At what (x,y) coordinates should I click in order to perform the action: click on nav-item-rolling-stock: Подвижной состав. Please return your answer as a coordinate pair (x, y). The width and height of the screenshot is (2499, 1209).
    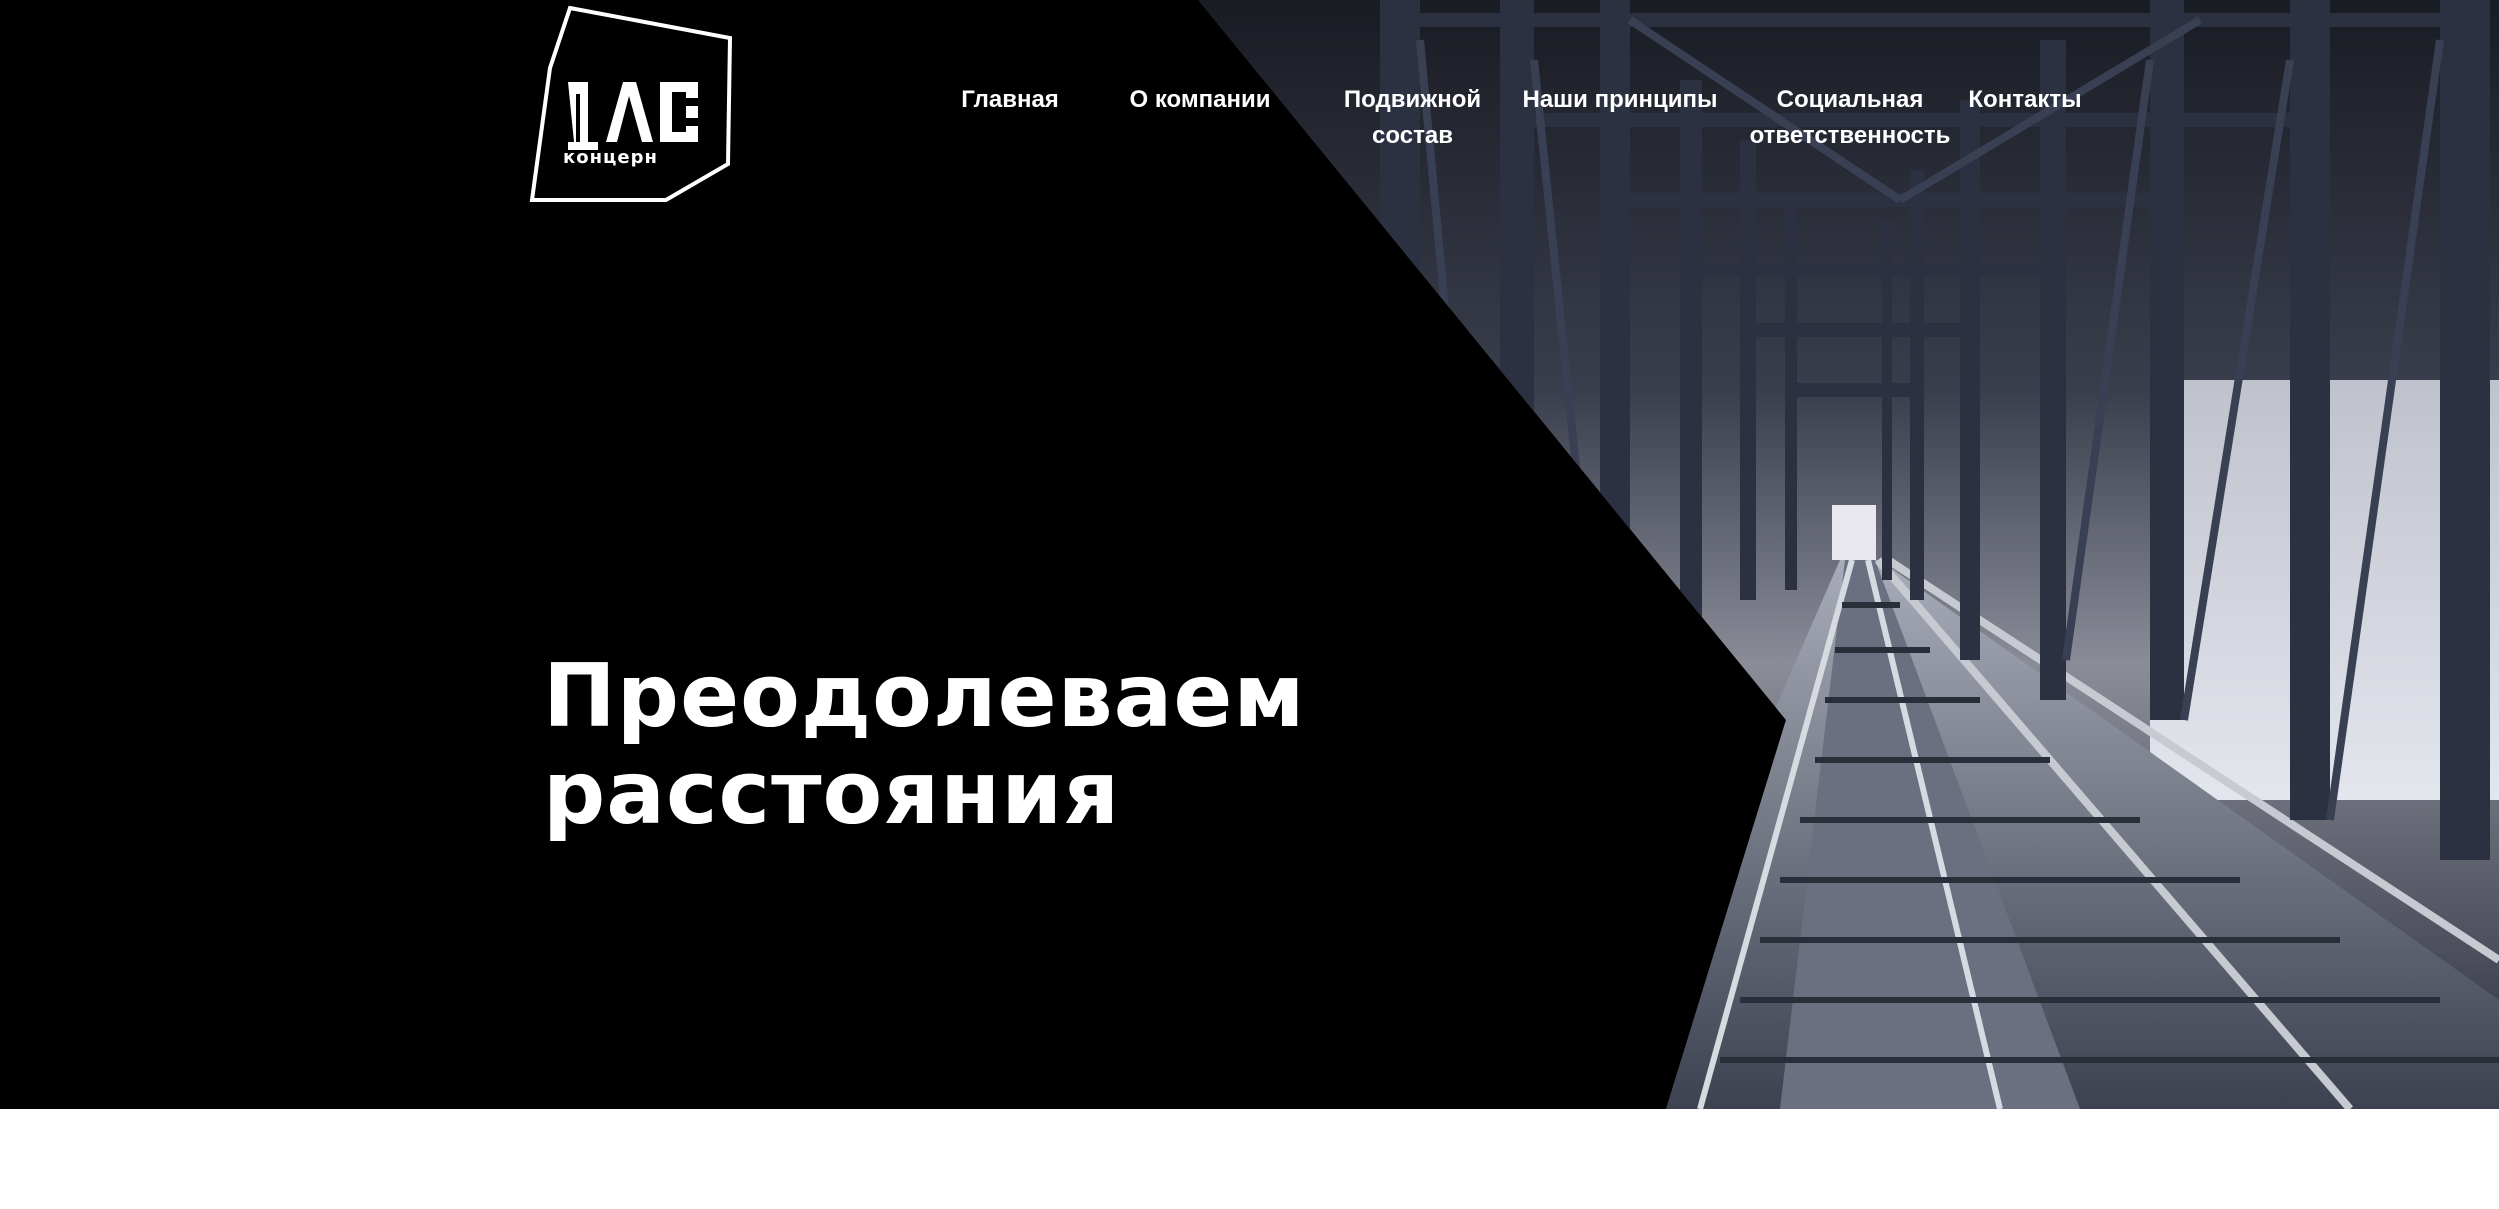
    Looking at the image, I should click on (1412, 118).